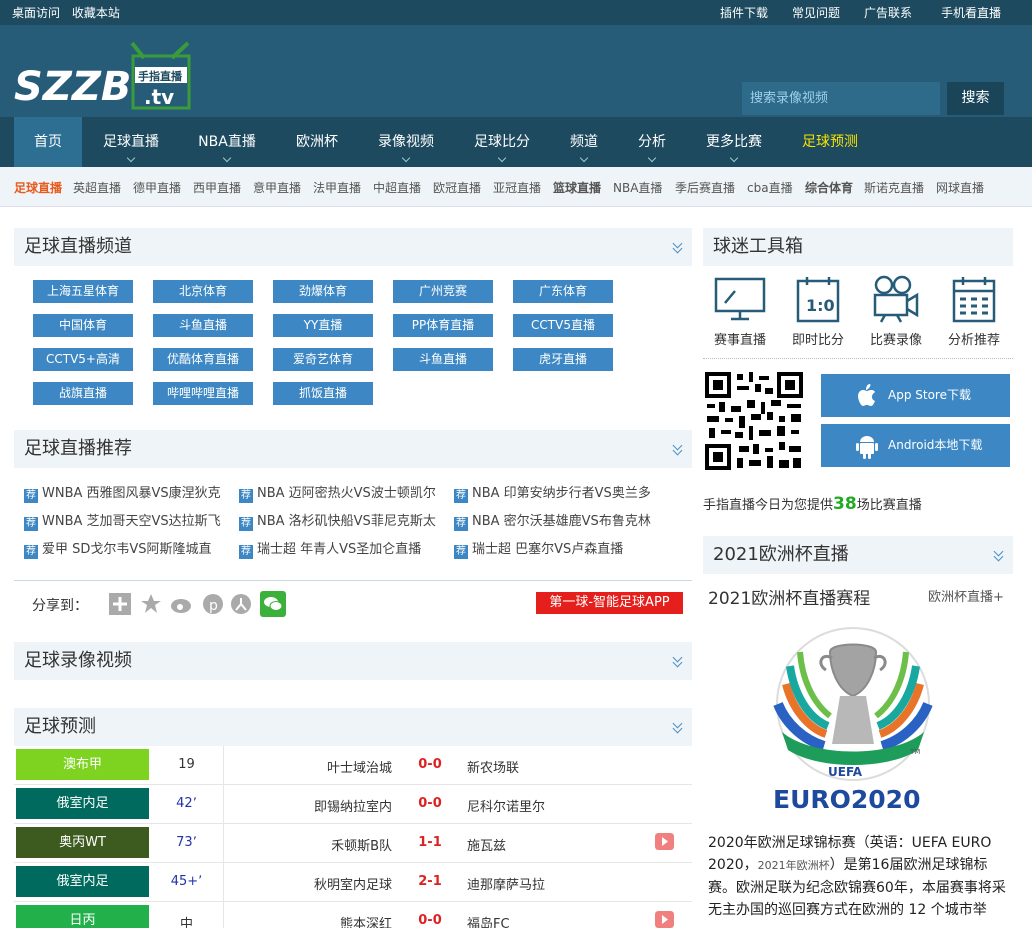 The height and width of the screenshot is (928, 1032). Describe the element at coordinates (974, 311) in the screenshot. I see `tool-analysis: 分析推荐` at that location.